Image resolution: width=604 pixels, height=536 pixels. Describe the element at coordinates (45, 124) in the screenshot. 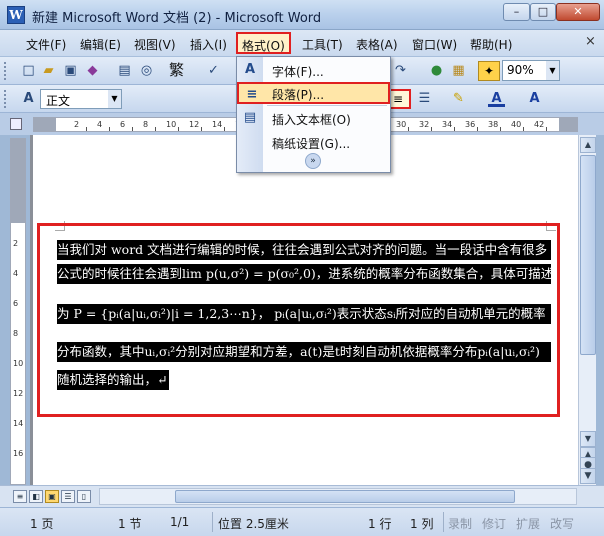

I see `ruler-margin-left` at that location.